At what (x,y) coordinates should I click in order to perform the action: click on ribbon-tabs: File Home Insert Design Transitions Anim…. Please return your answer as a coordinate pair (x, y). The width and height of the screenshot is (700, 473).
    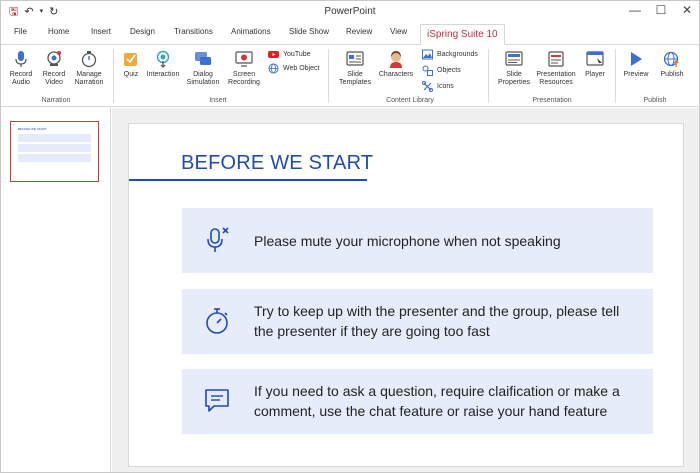
    Looking at the image, I should click on (350, 34).